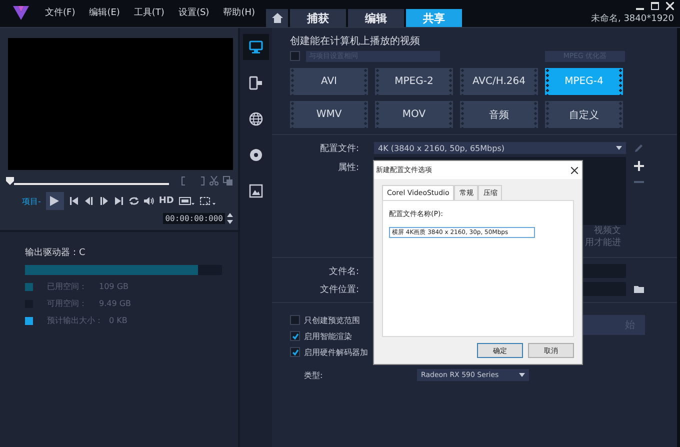 The height and width of the screenshot is (447, 680). Describe the element at coordinates (256, 119) in the screenshot. I see `globe-icon` at that location.